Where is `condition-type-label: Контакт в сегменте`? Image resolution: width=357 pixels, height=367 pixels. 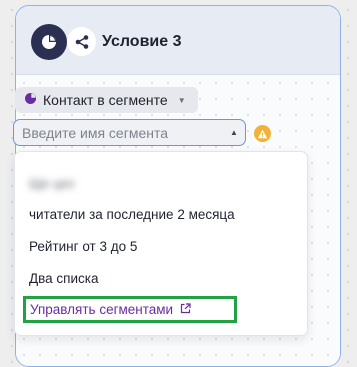 condition-type-label: Контакт в сегменте is located at coordinates (105, 100).